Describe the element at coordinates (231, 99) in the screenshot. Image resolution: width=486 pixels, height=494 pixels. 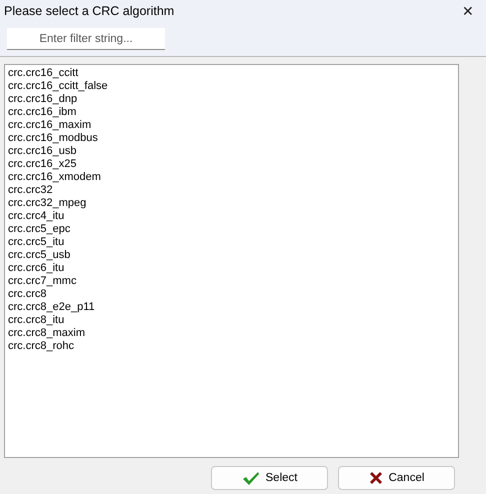
I see `list-item: crc.crc16_dnp` at that location.